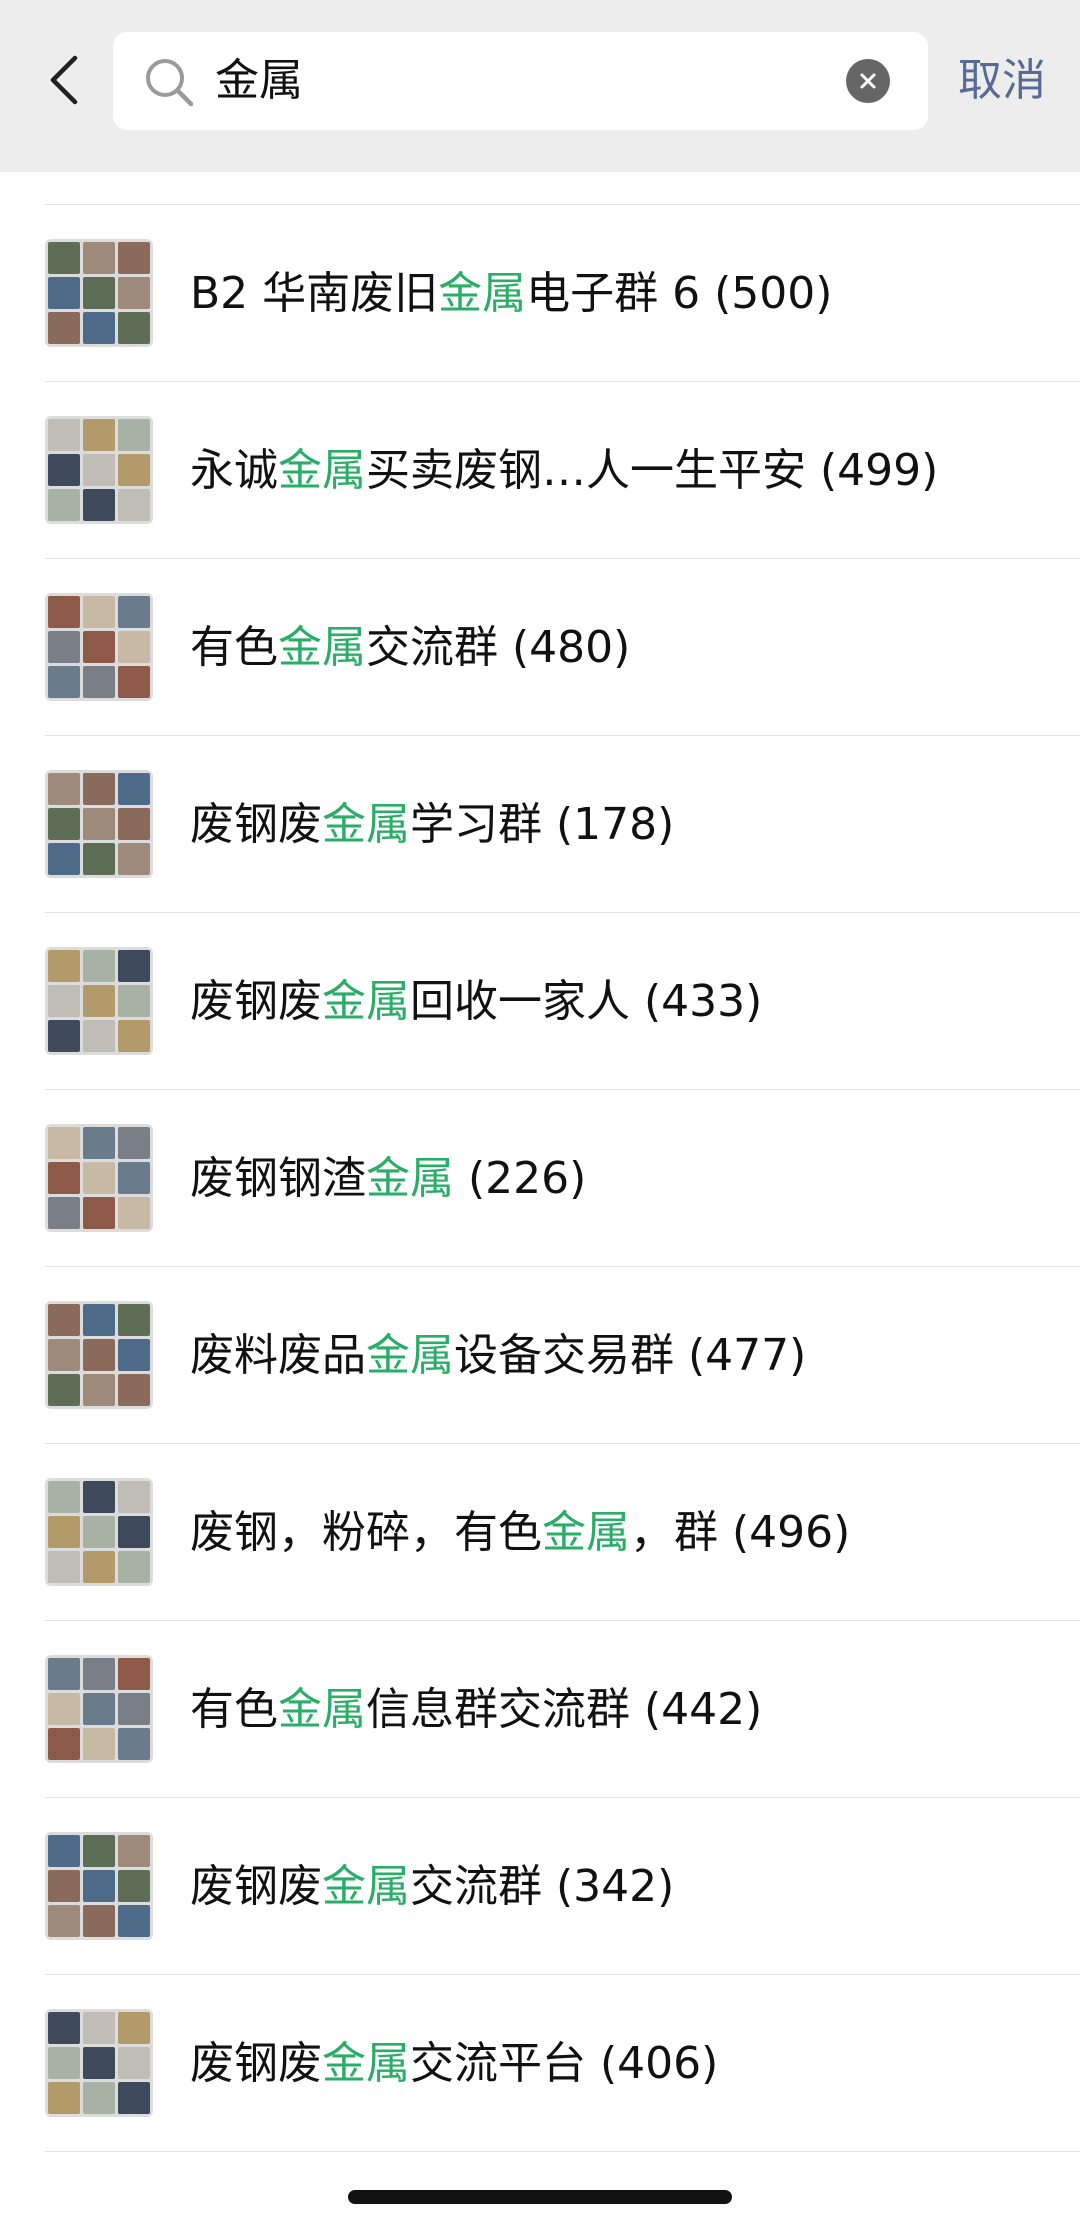 The image size is (1080, 2226). Describe the element at coordinates (234, 470) in the screenshot. I see `group-name-prefix: 永诚` at that location.